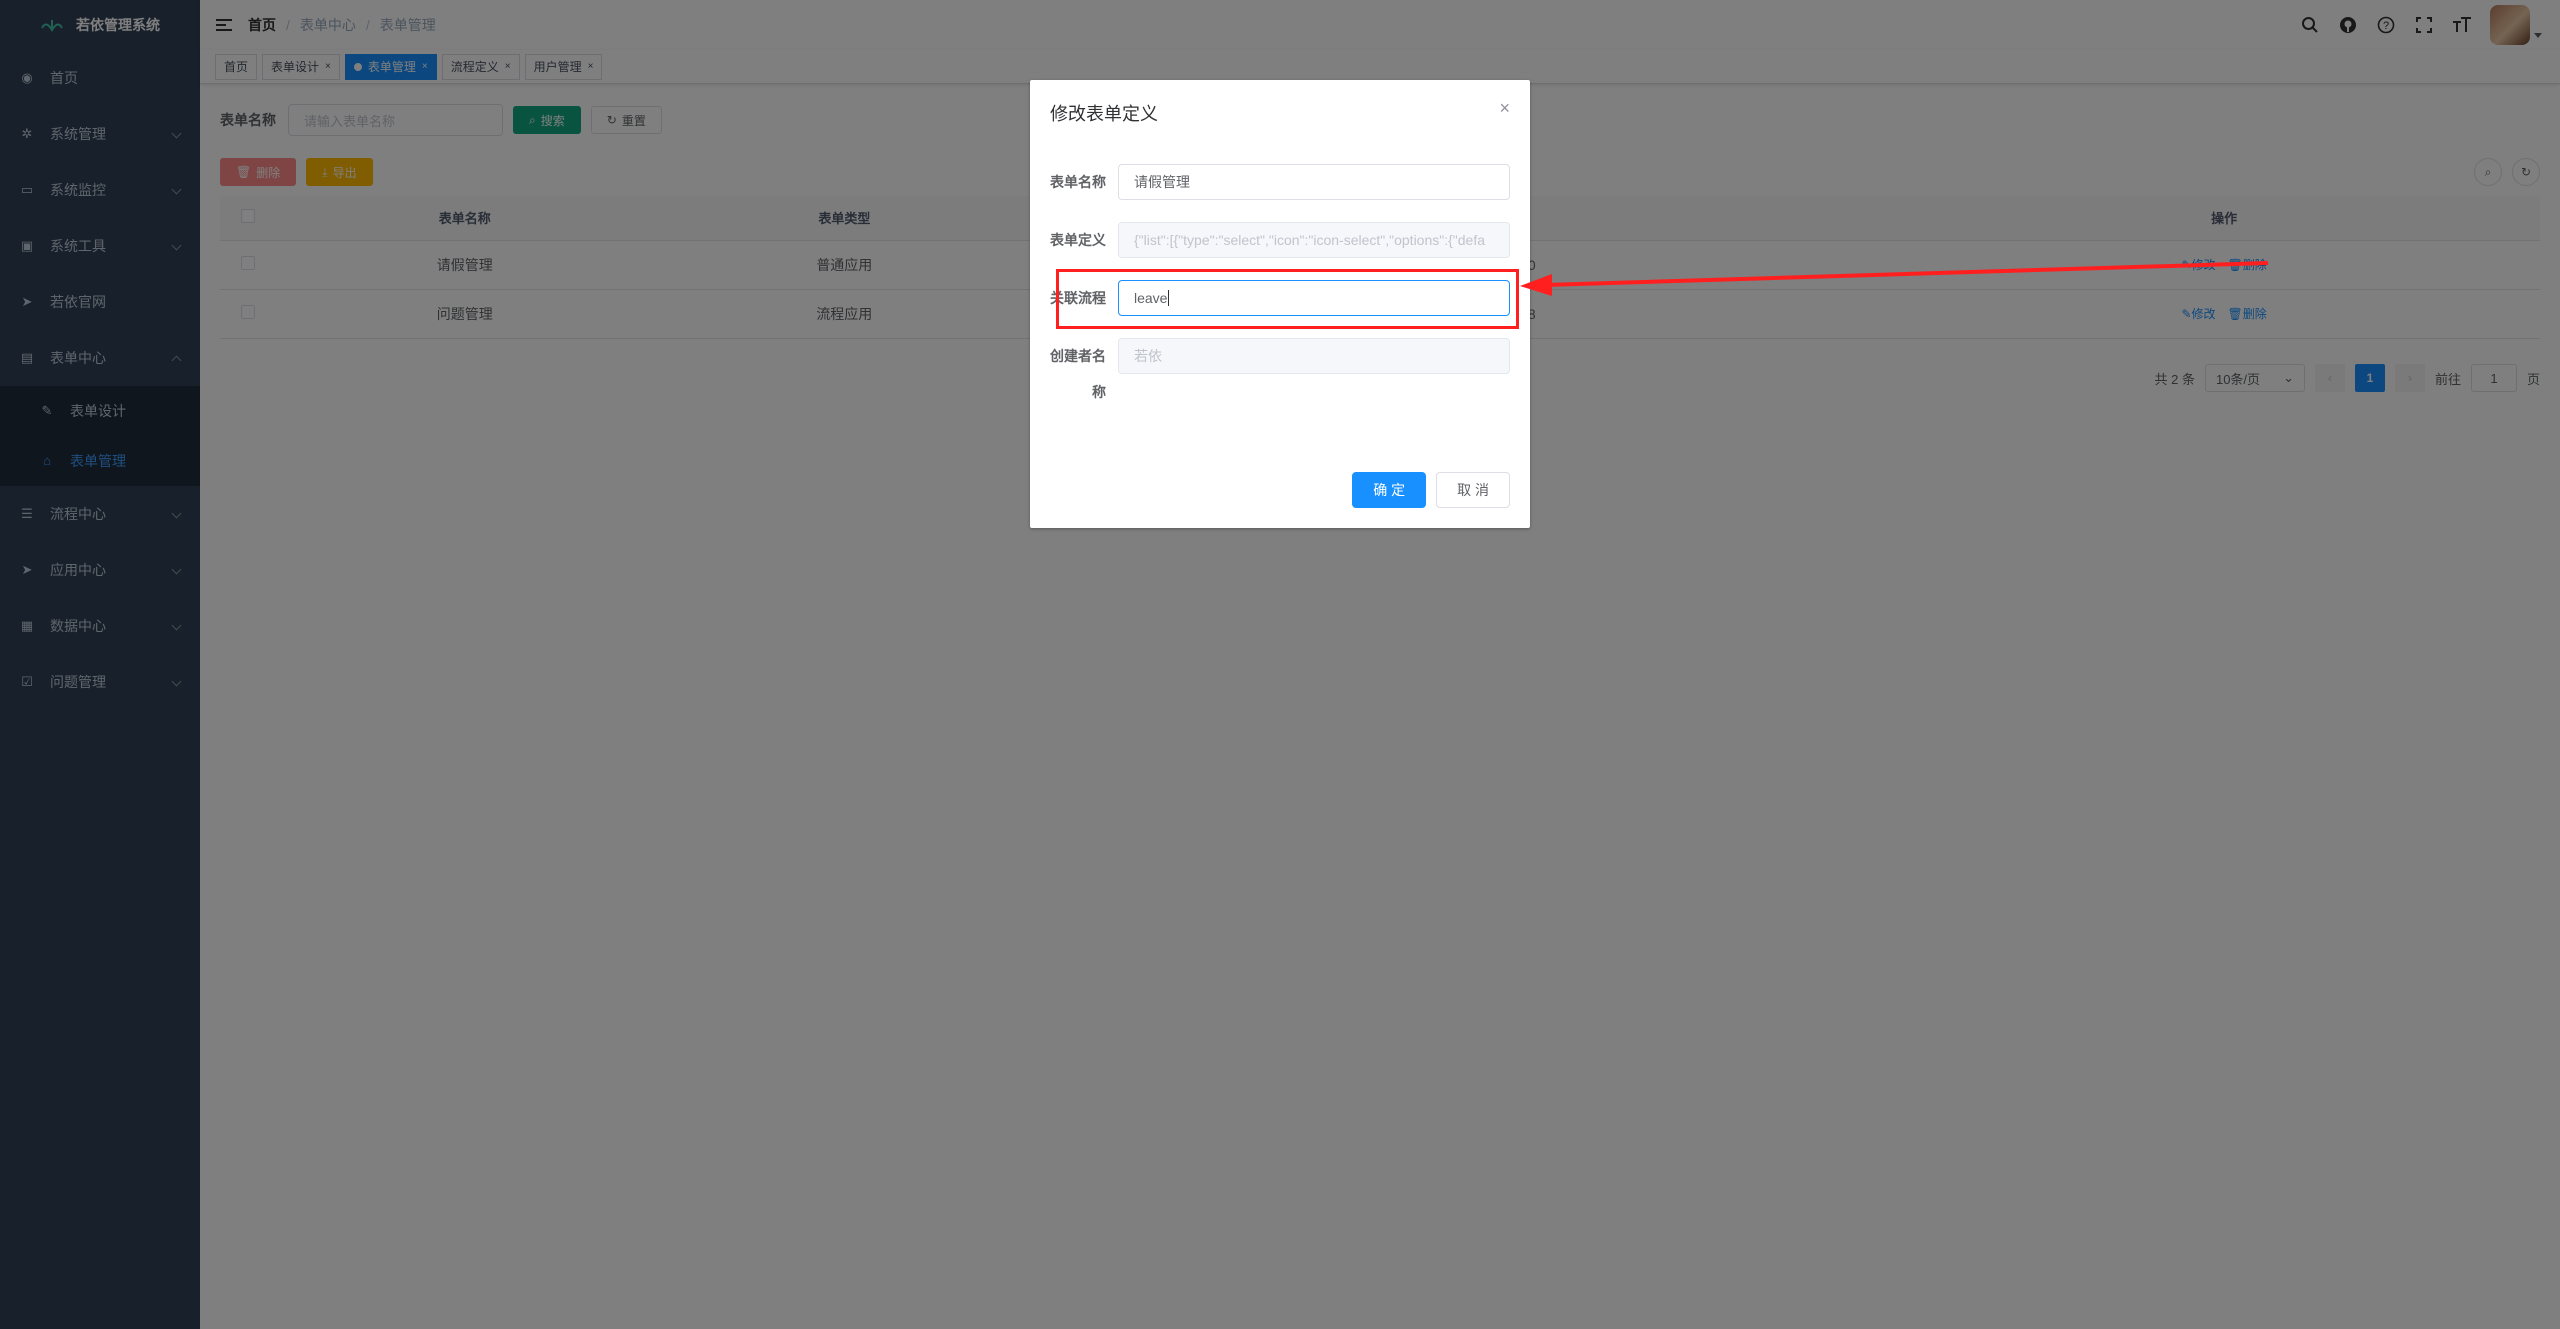 This screenshot has width=2560, height=1329. Describe the element at coordinates (1314, 182) in the screenshot. I see `form-name-input: 请假管理` at that location.